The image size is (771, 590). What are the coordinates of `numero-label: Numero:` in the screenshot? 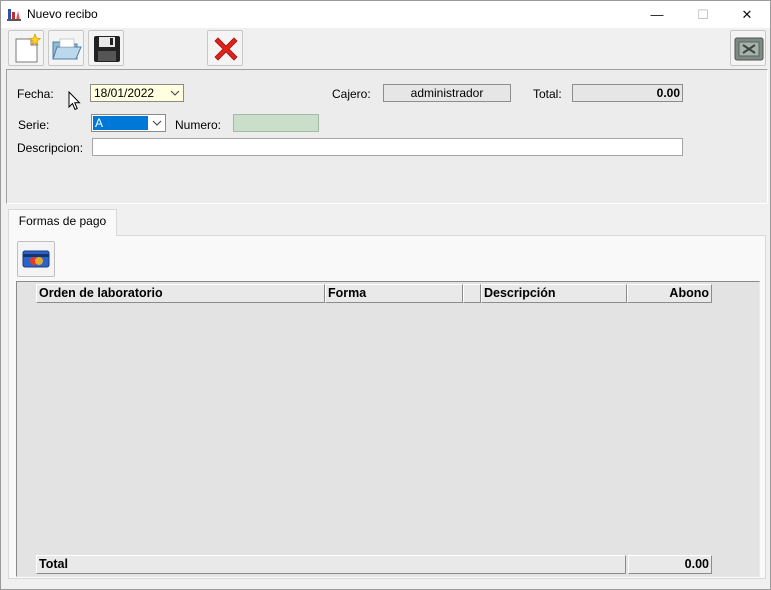 It's located at (198, 125).